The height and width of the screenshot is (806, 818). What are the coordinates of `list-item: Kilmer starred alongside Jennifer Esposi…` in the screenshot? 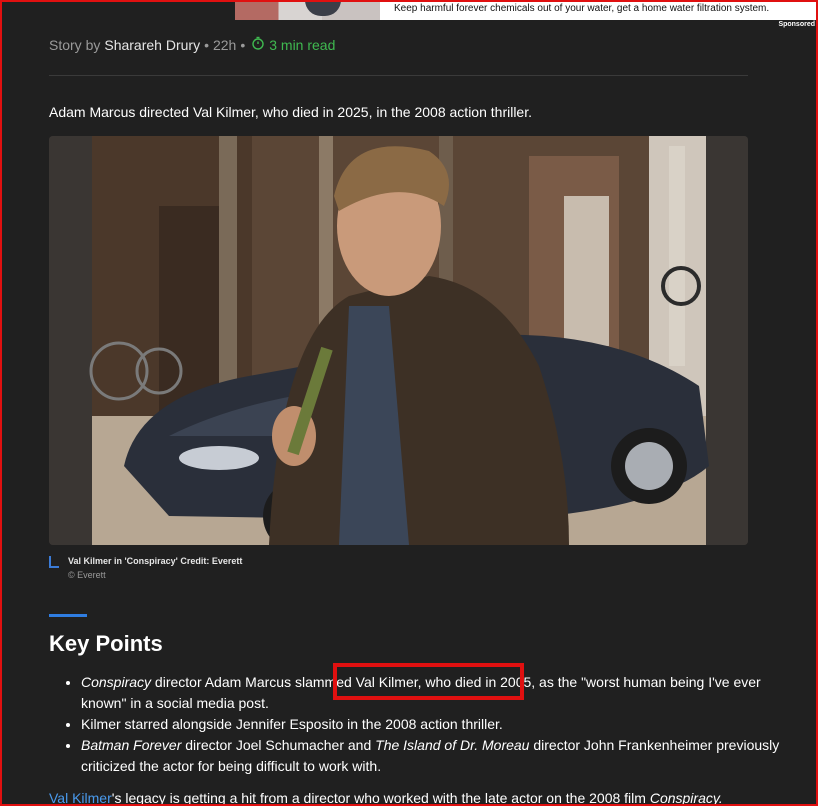 It's located at (431, 724).